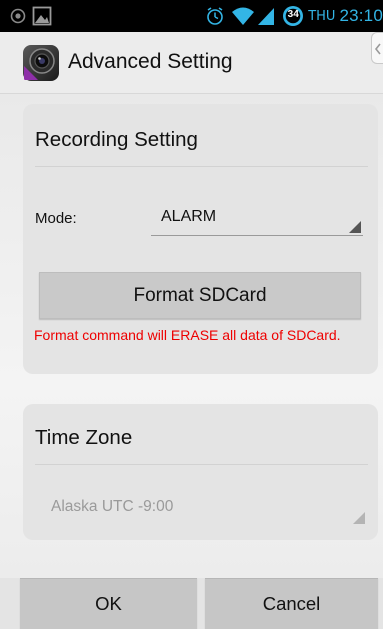 The width and height of the screenshot is (383, 629). I want to click on battery-icon: 34, so click(293, 16).